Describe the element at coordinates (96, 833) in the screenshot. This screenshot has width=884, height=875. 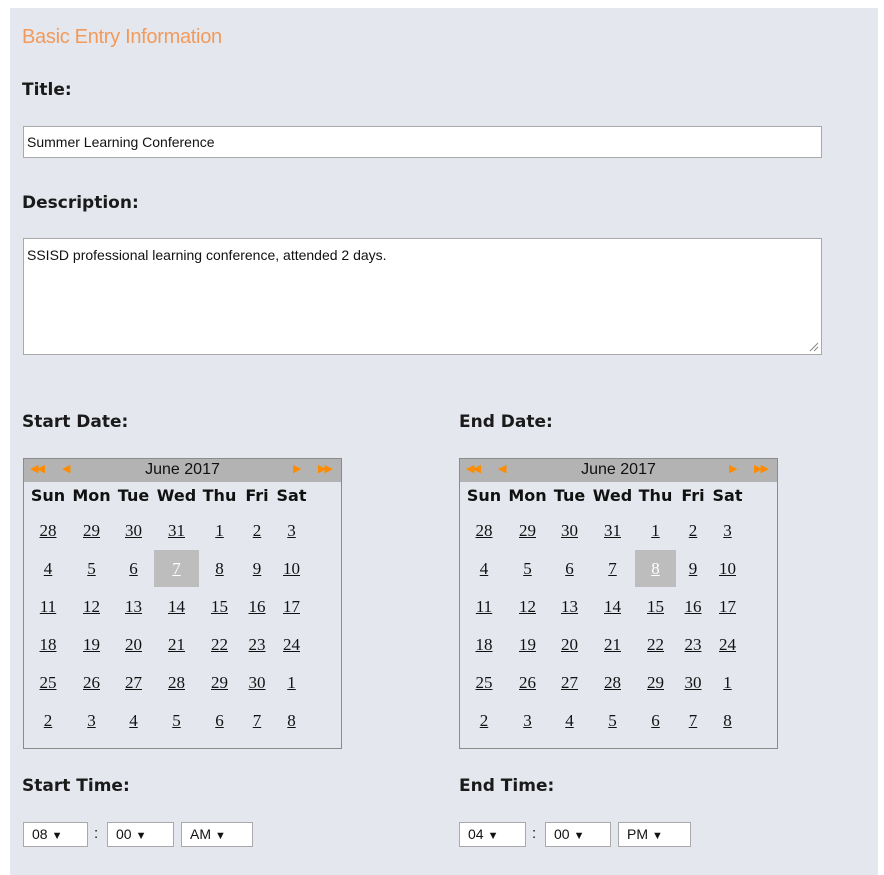
I see `start-time-colon: :` at that location.